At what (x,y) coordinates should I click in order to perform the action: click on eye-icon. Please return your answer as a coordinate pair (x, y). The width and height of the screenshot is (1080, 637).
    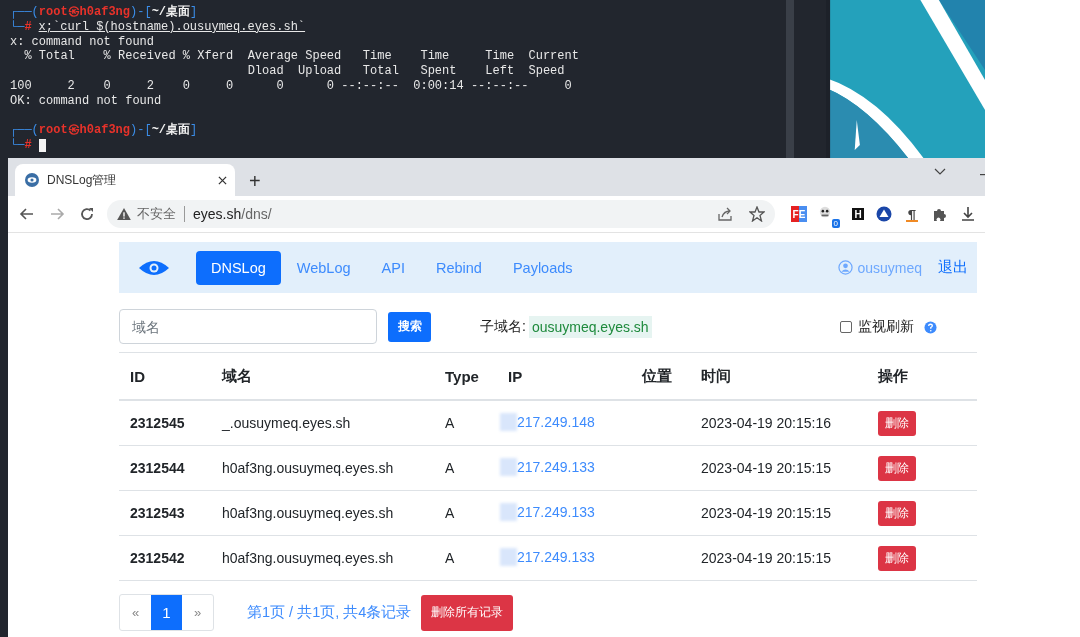
    Looking at the image, I should click on (32, 180).